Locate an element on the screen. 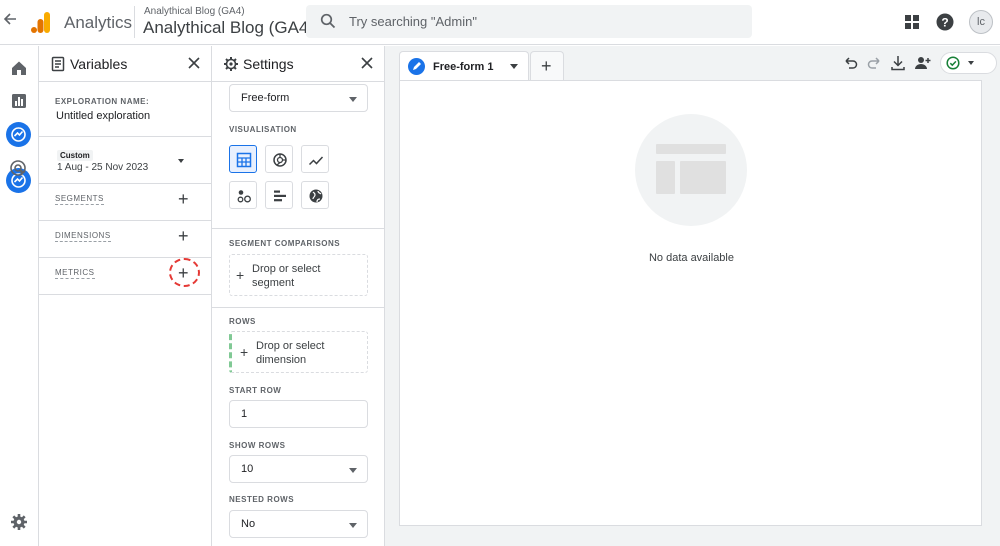 The height and width of the screenshot is (546, 1000). search-bar: Try searching "Admin" is located at coordinates (529, 21).